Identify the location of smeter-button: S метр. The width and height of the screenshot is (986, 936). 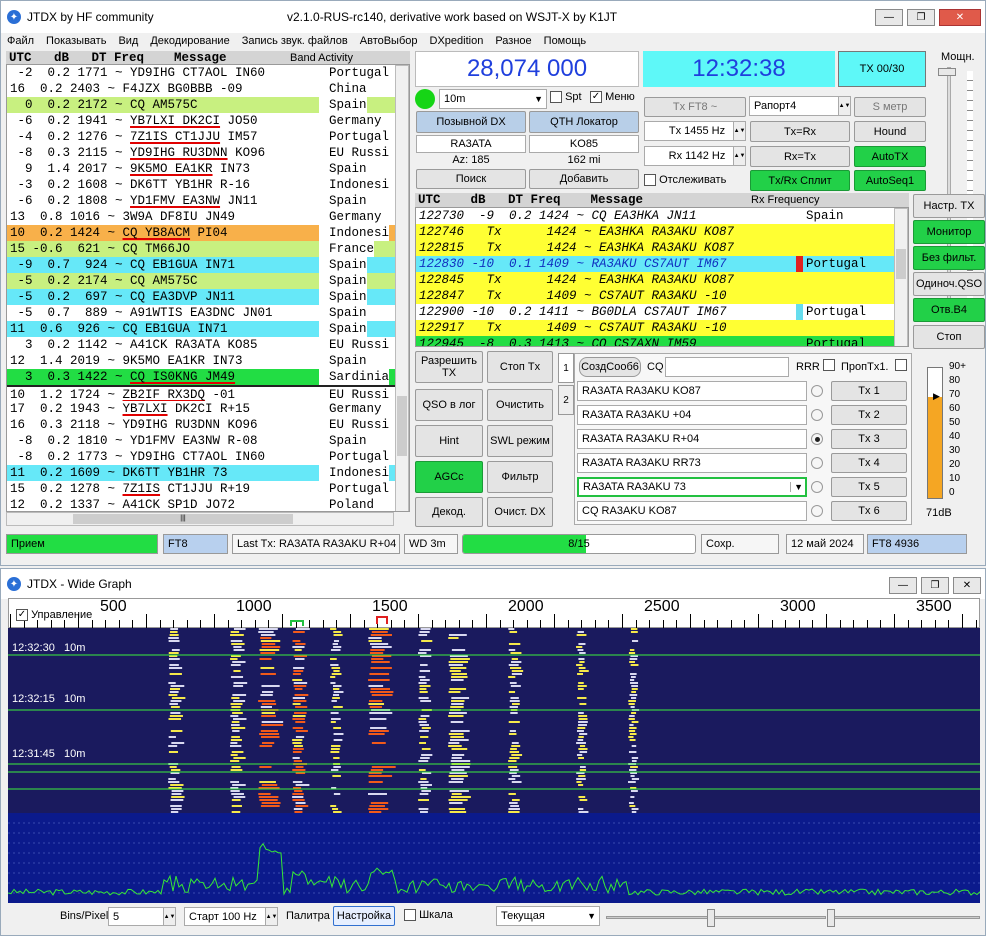
(890, 107).